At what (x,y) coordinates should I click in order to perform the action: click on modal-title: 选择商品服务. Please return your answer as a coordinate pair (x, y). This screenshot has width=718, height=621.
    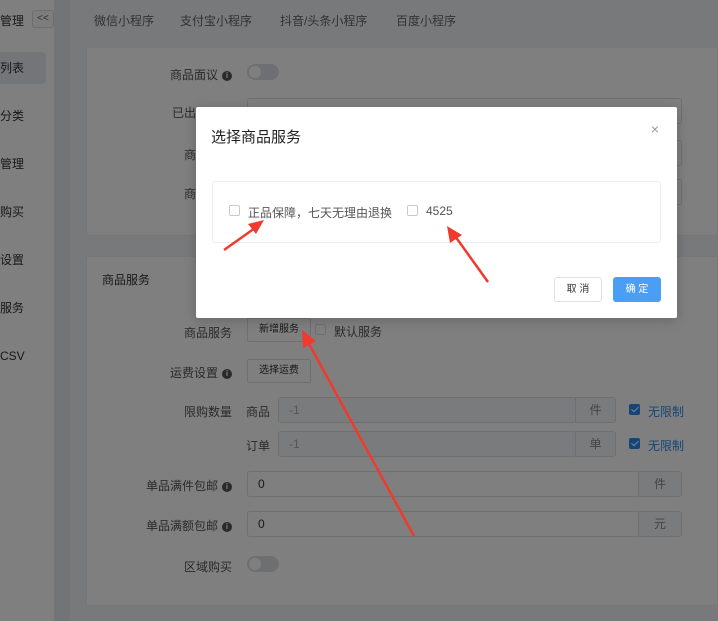
    Looking at the image, I should click on (256, 137).